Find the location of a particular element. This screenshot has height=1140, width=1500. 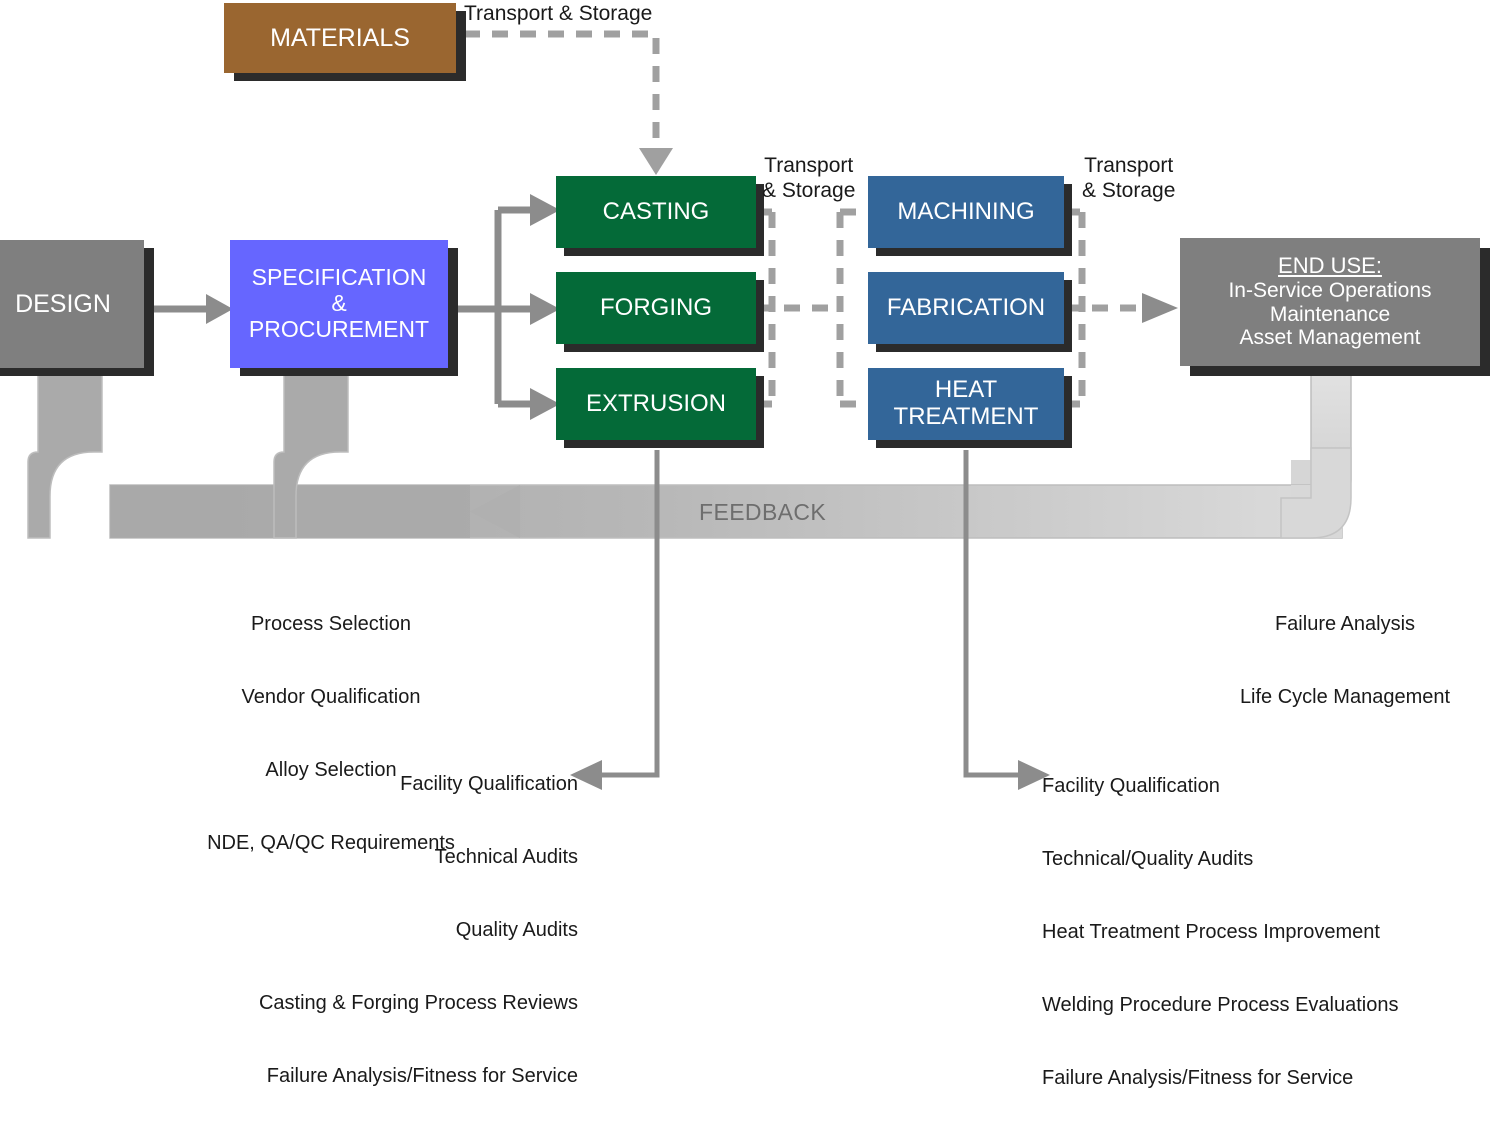

node-specification-label: SPECIFICATION & PROCUREMENT is located at coordinates (339, 303).